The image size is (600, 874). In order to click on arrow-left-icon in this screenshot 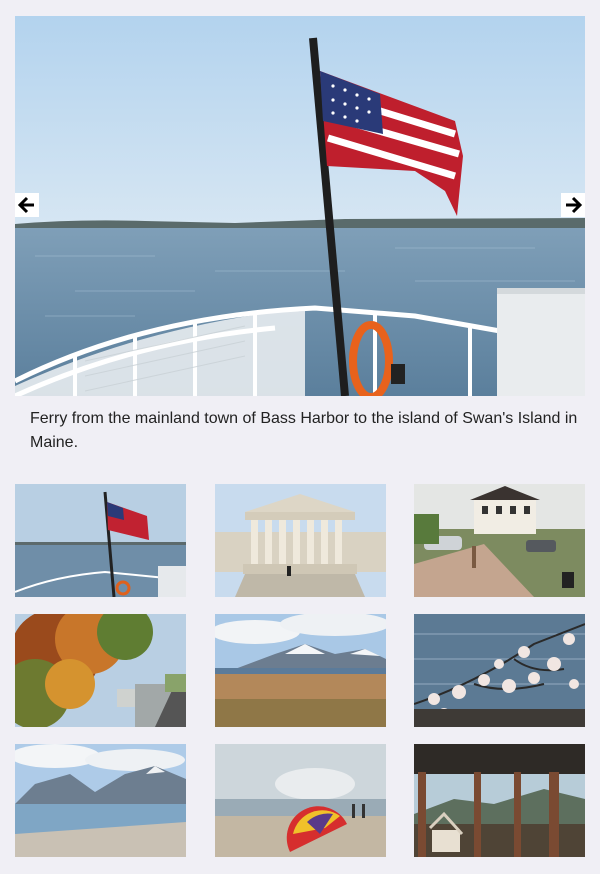, I will do `click(25, 205)`.